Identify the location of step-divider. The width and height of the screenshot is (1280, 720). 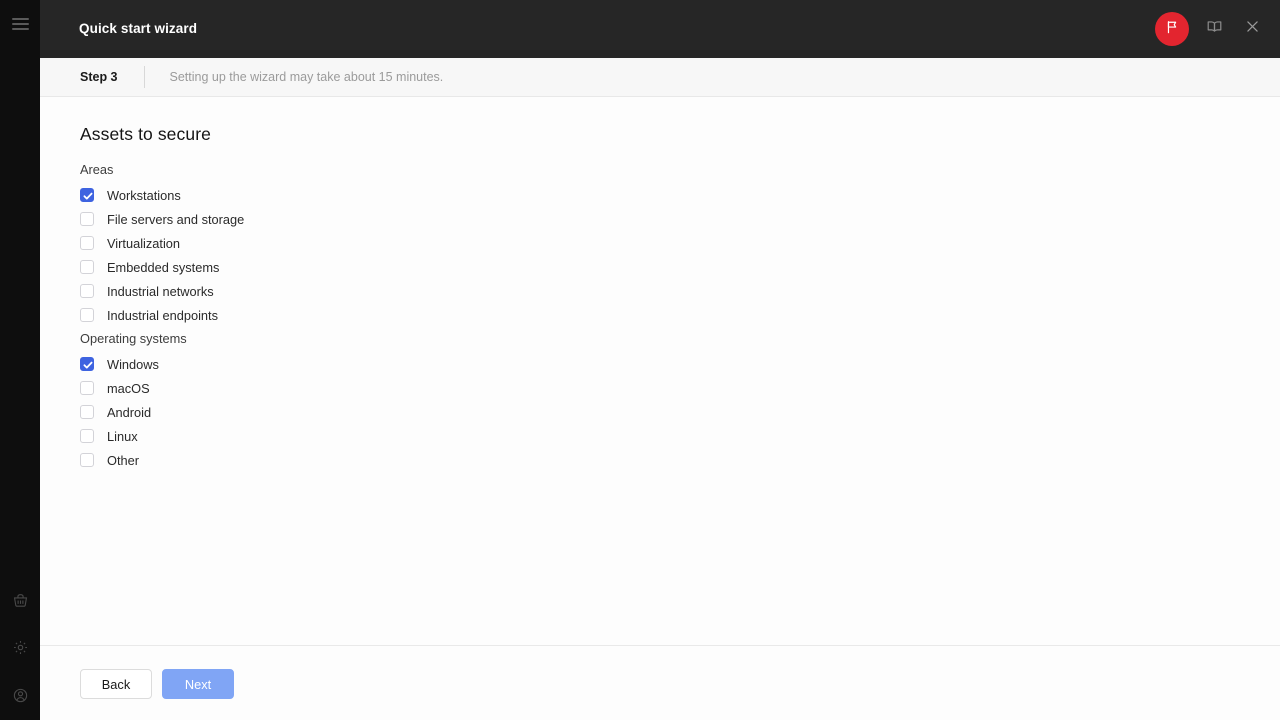
(144, 77).